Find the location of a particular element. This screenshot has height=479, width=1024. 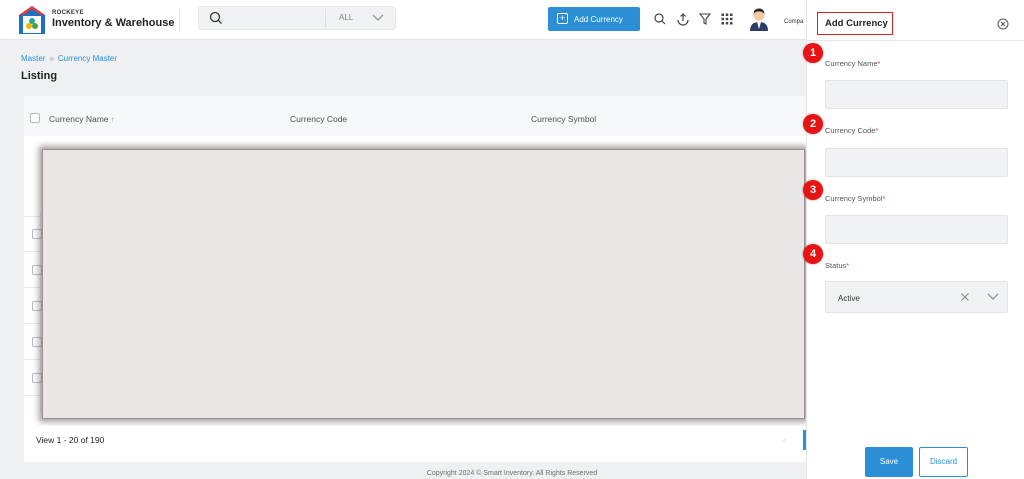

step-badge-4: 4 is located at coordinates (813, 254).